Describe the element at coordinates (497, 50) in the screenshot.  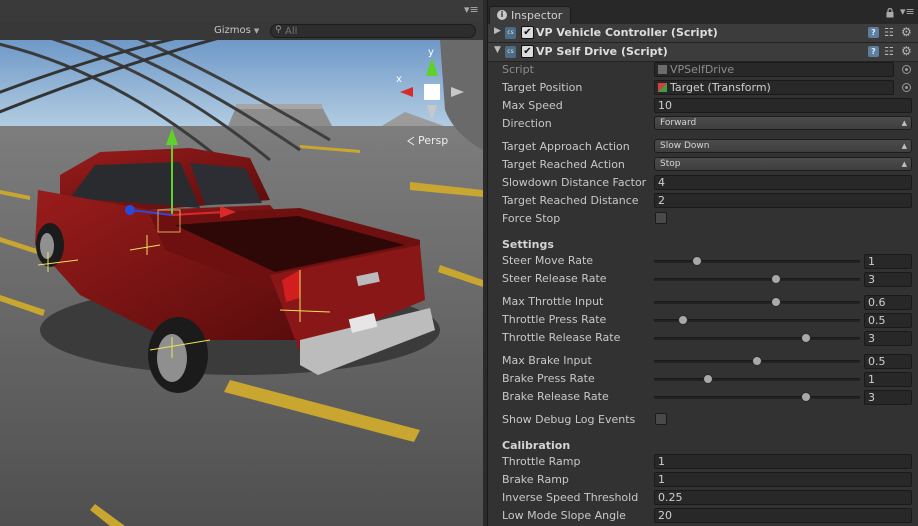
I see `expanded-arrow-icon: ▼` at that location.